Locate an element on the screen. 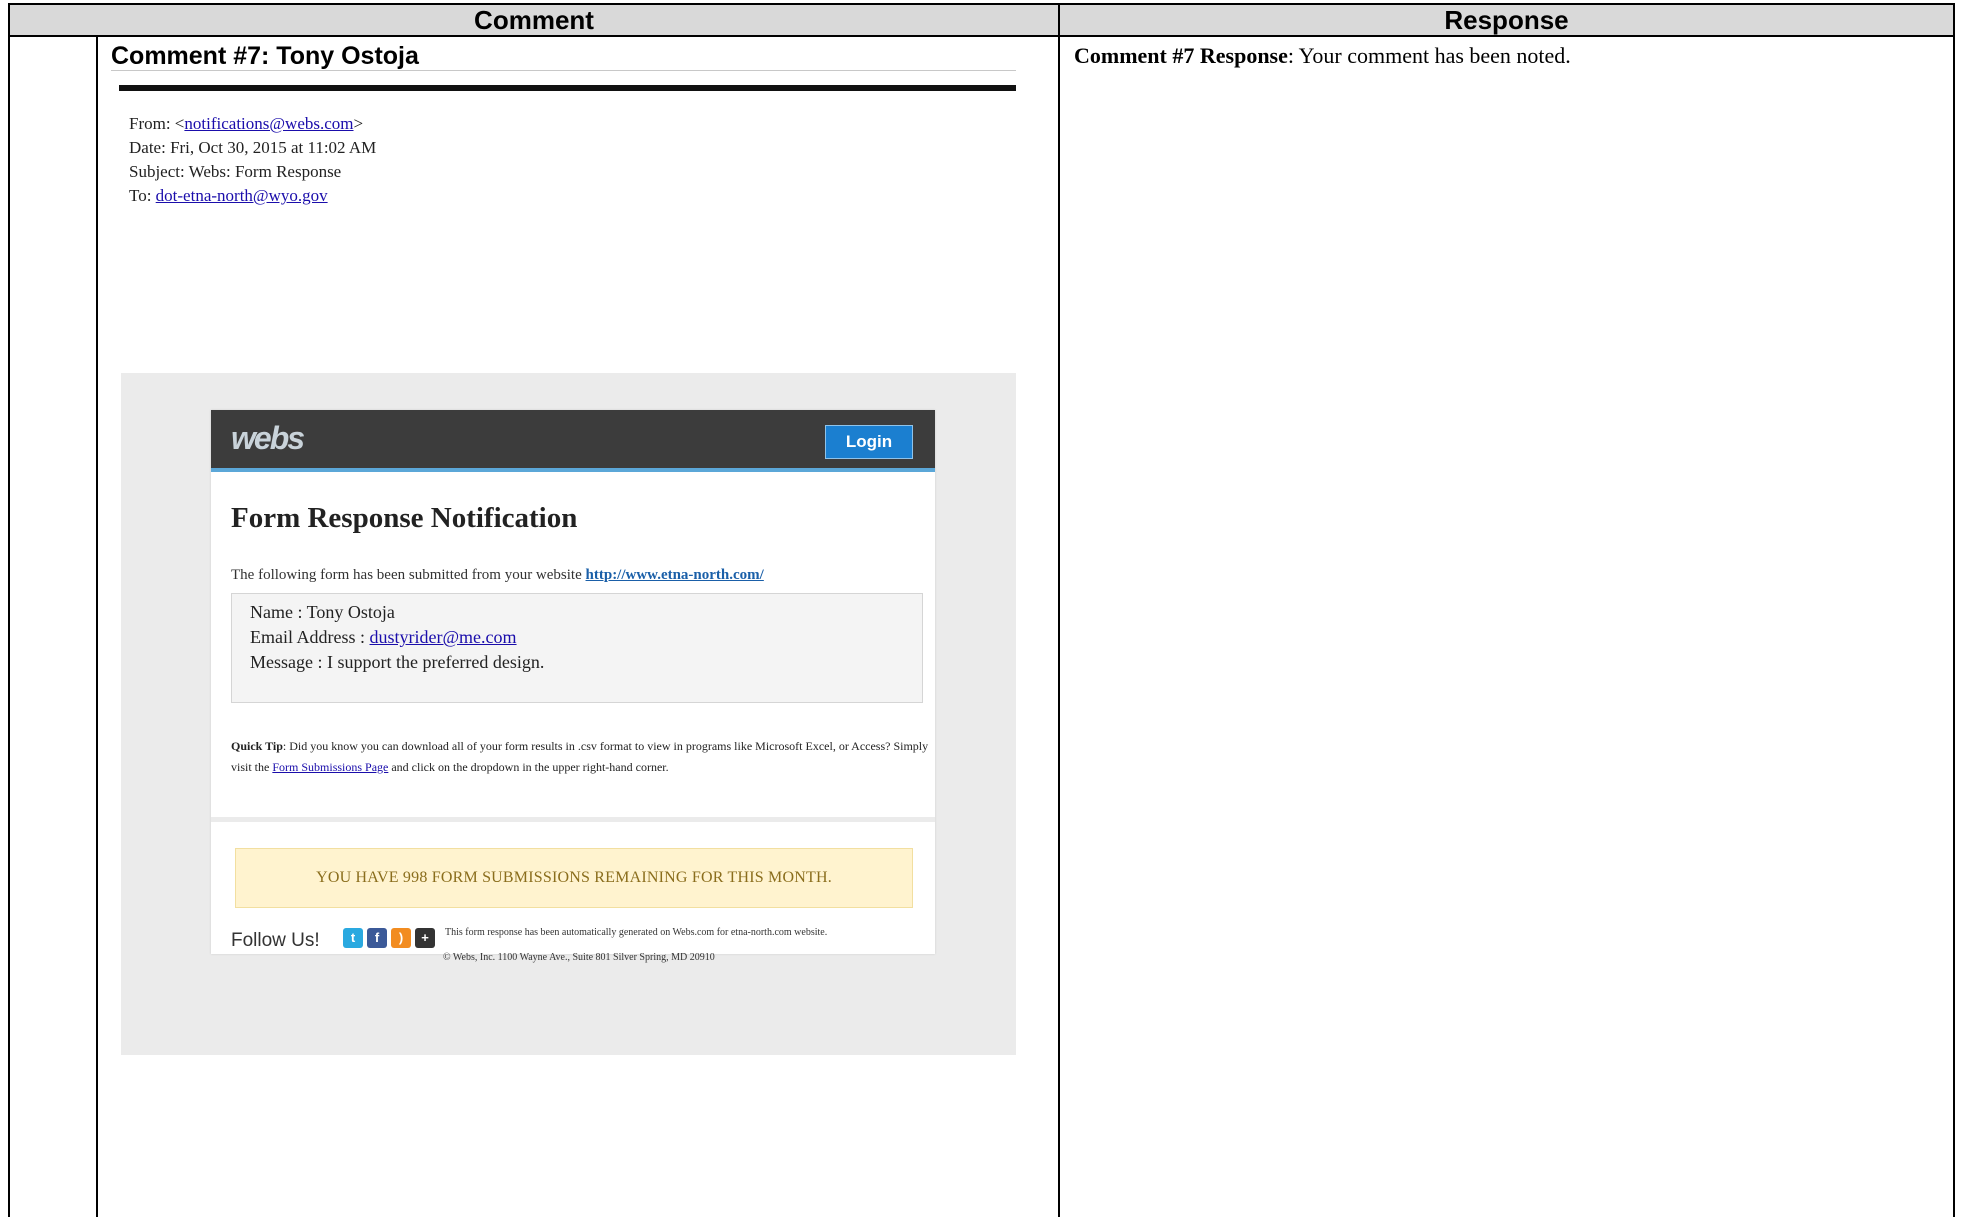  quick-tip-label: Quick Tip is located at coordinates (257, 746).